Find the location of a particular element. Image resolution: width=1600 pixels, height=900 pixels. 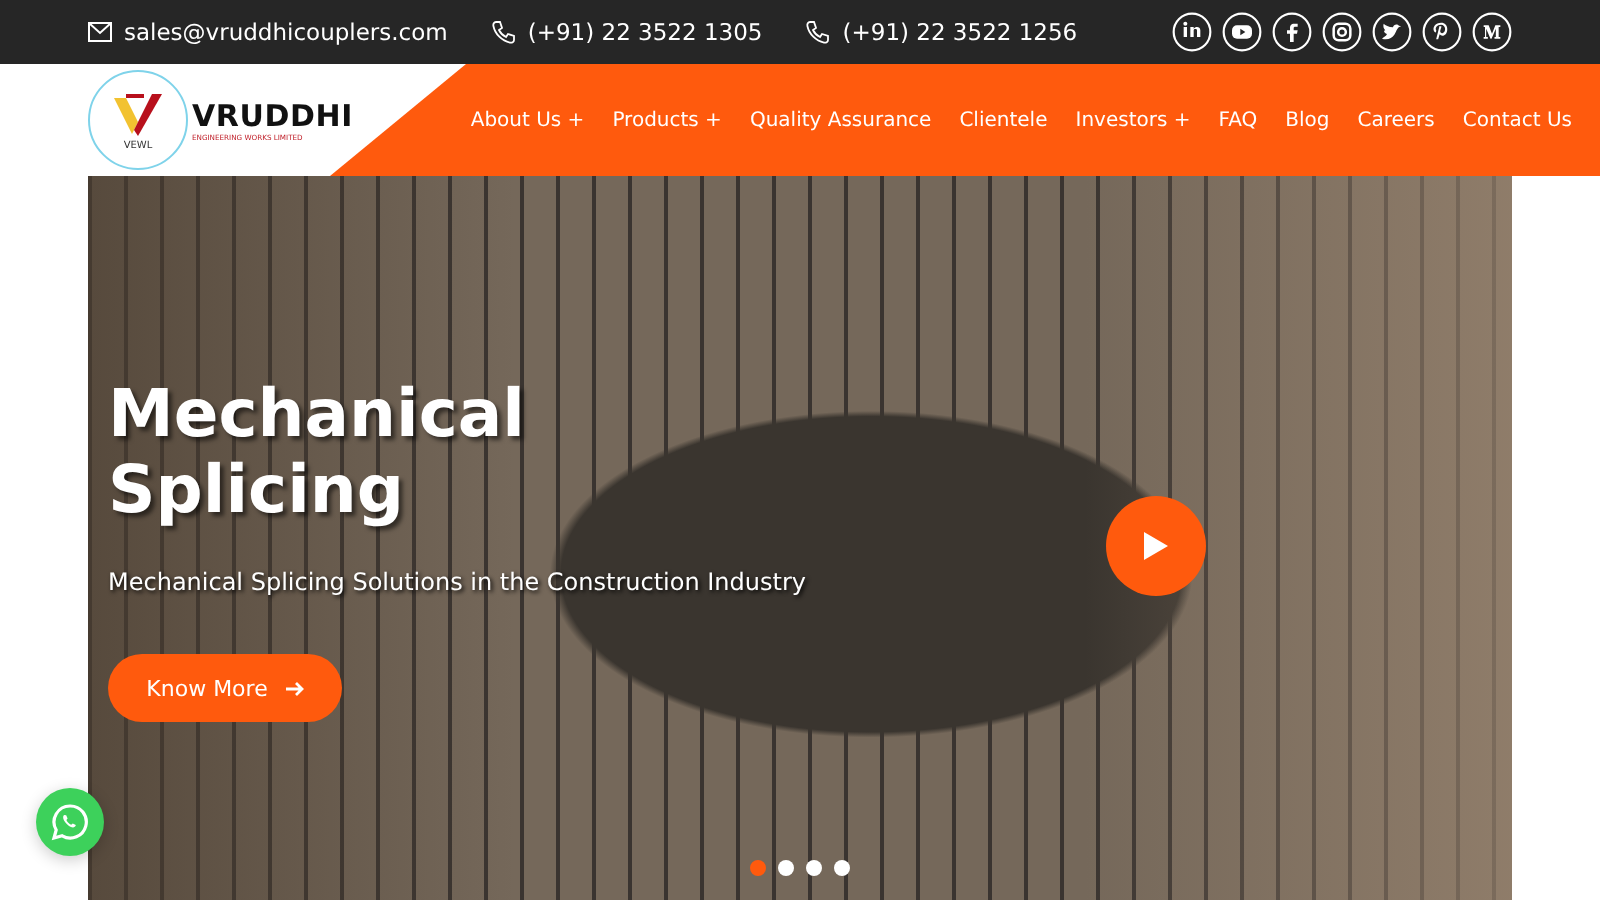

instagram-icon is located at coordinates (1342, 32).